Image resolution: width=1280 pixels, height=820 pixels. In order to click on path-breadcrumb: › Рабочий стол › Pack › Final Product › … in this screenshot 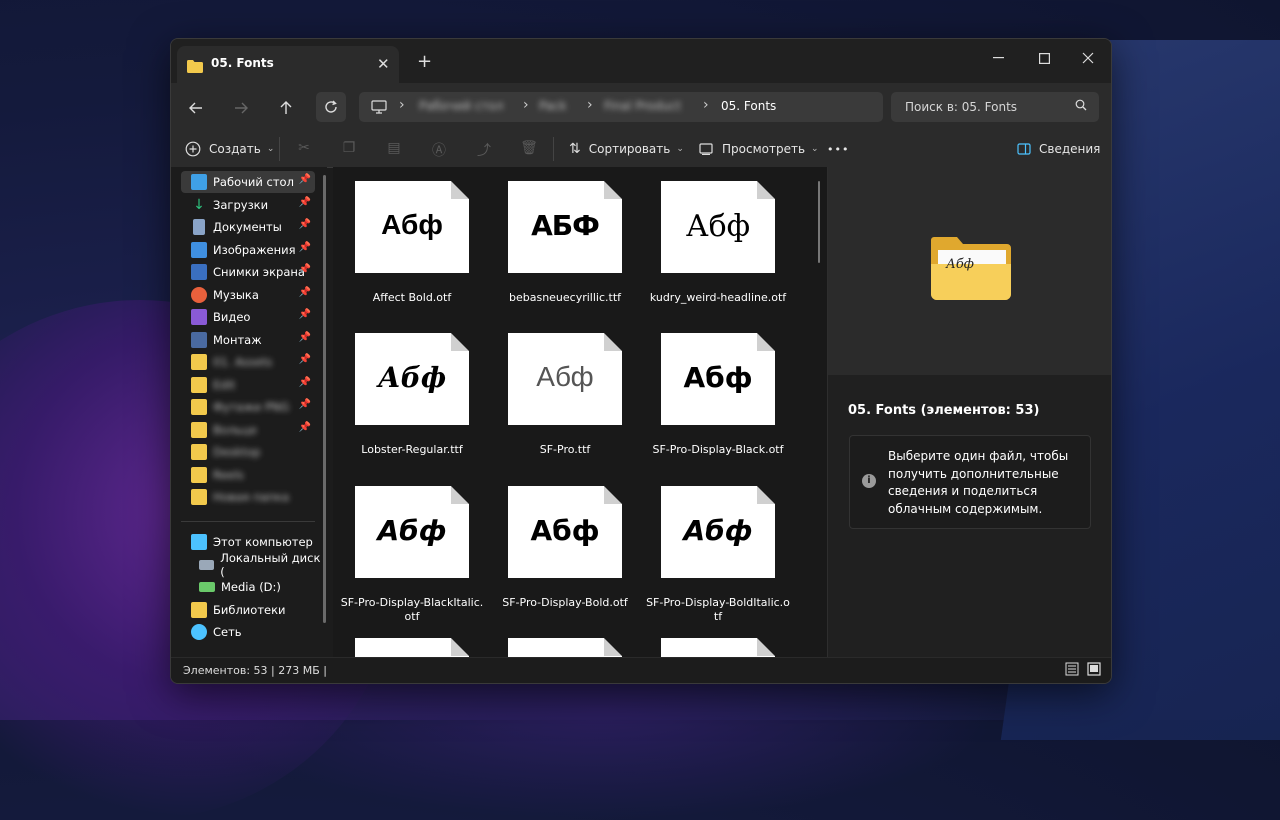, I will do `click(621, 107)`.